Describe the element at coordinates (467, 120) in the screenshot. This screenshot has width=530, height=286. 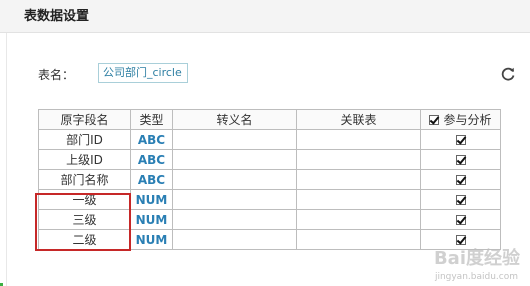
I see `col-analyze-label: 参与分析` at that location.